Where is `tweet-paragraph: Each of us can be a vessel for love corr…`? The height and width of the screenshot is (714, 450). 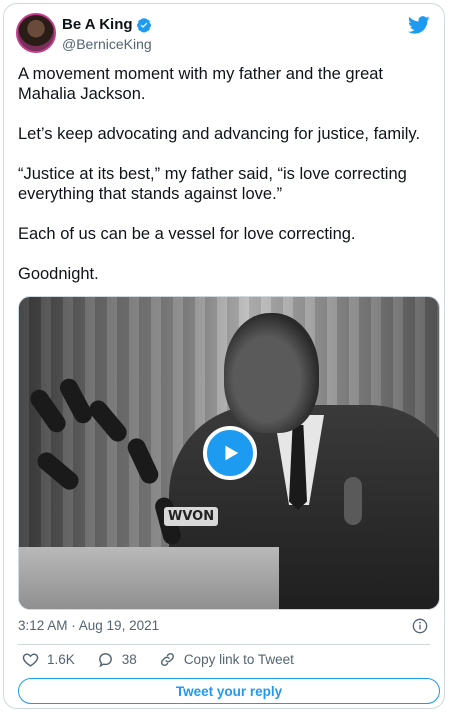
tweet-paragraph: Each of us can be a vessel for love corr… is located at coordinates (187, 234).